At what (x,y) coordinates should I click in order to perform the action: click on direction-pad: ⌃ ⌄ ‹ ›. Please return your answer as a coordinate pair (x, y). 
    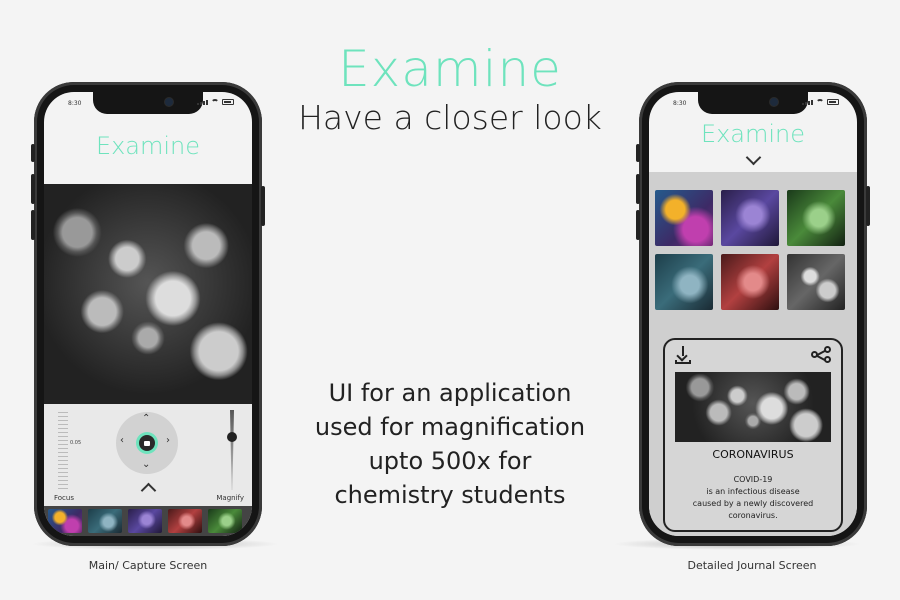
    Looking at the image, I should click on (147, 443).